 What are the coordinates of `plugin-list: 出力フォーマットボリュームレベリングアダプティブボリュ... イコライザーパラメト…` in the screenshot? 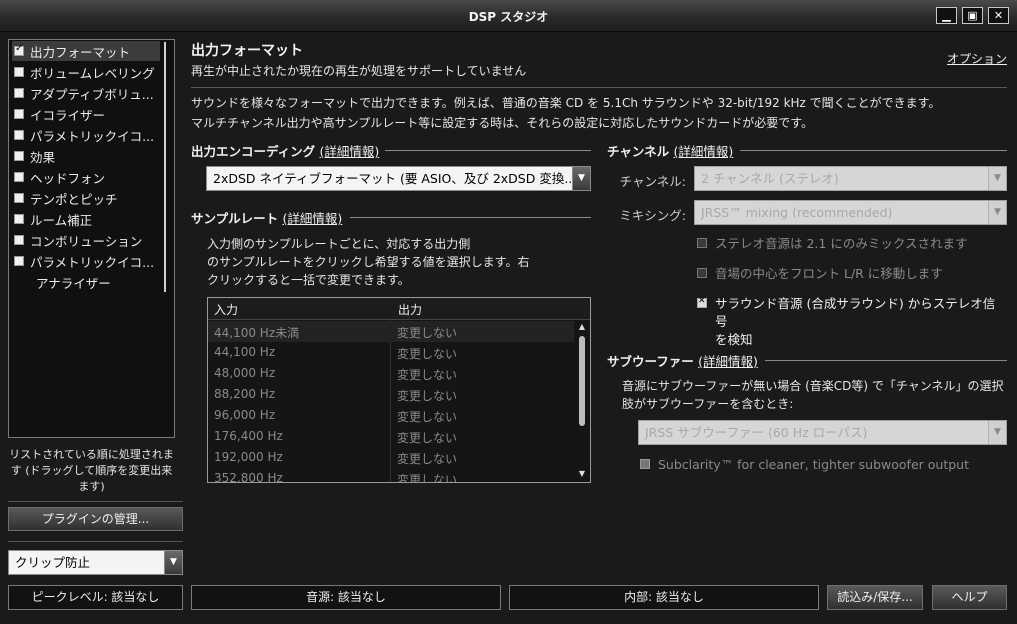 It's located at (91, 238).